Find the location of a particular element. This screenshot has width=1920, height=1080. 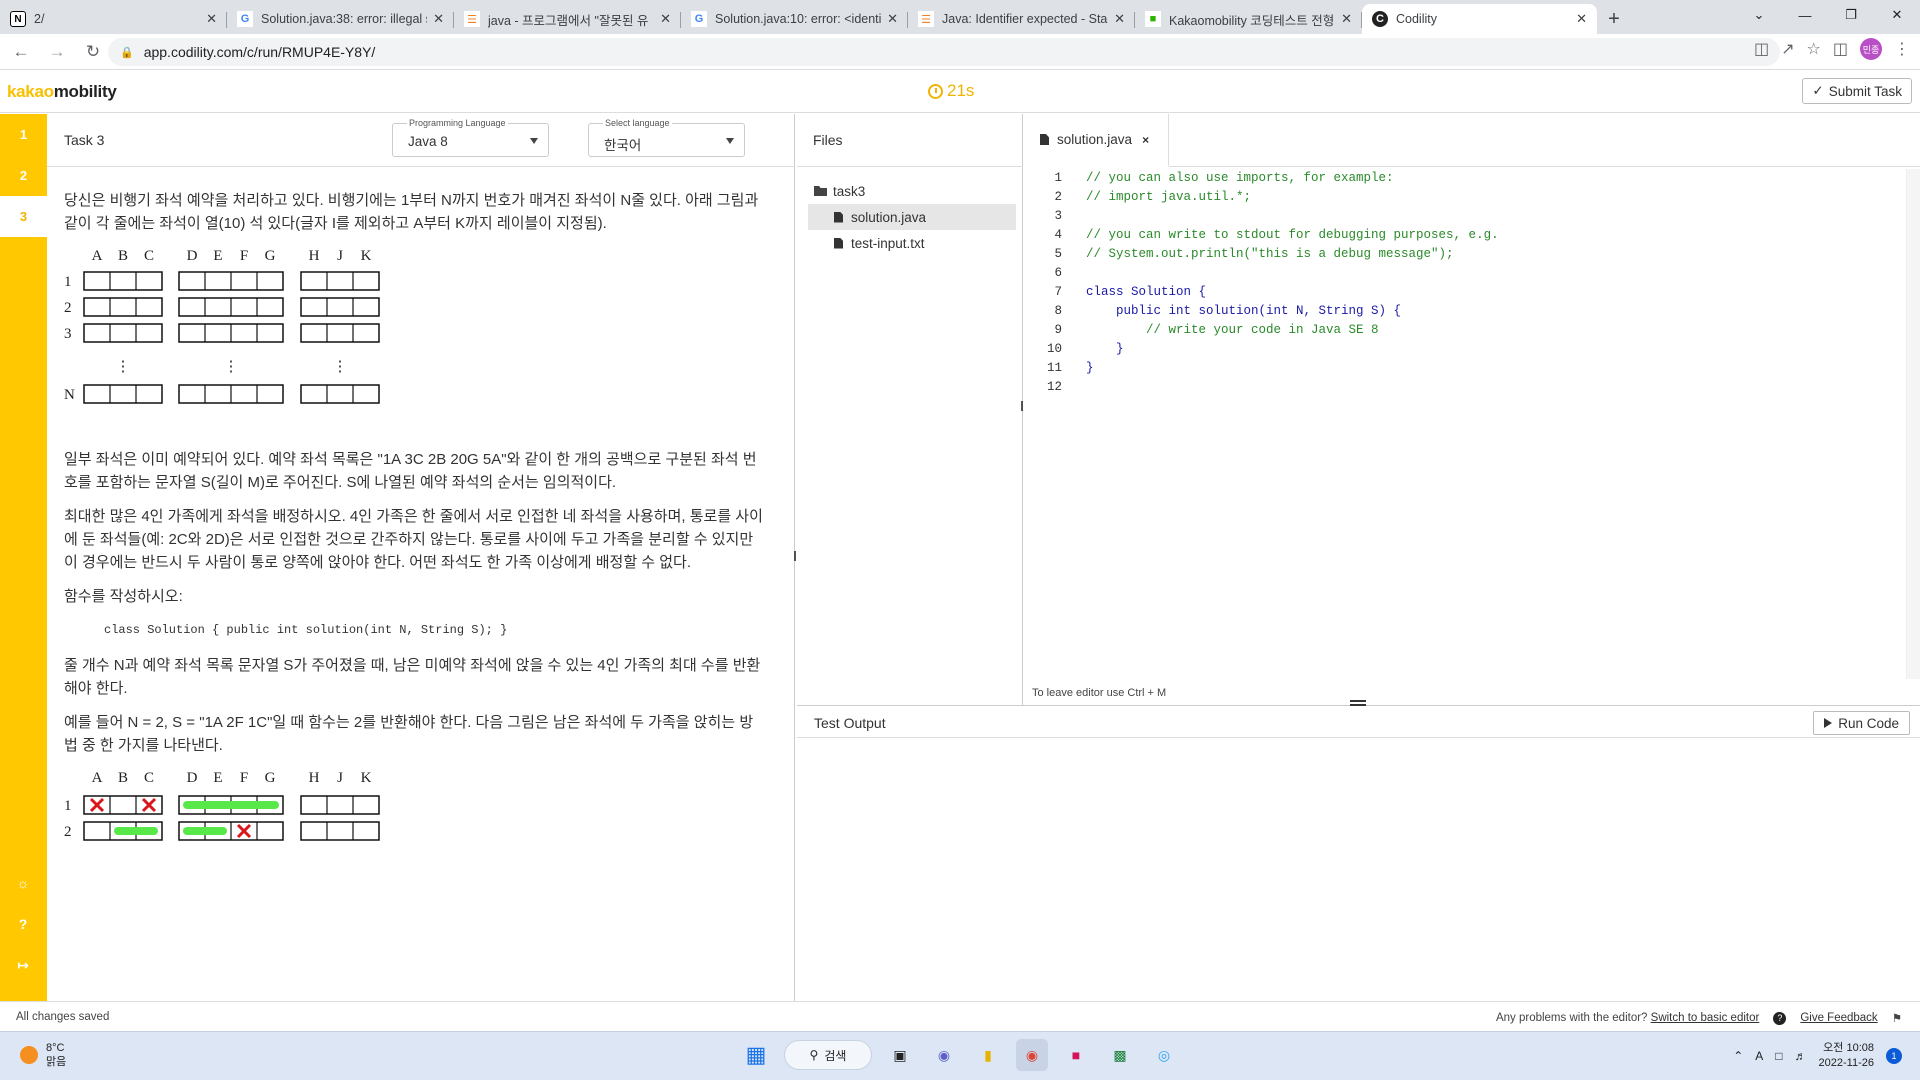

browser-tab: C Codility ✕ is located at coordinates (1479, 19).